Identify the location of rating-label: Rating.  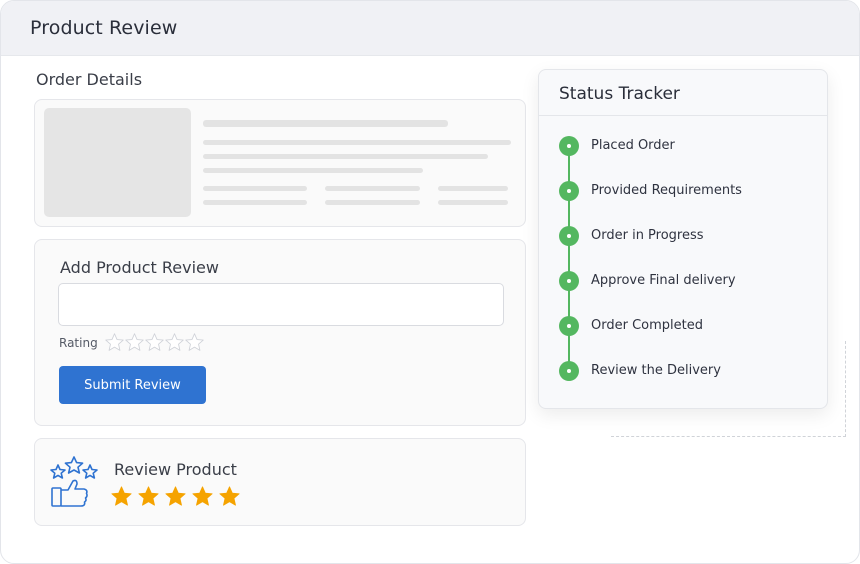
(78, 343).